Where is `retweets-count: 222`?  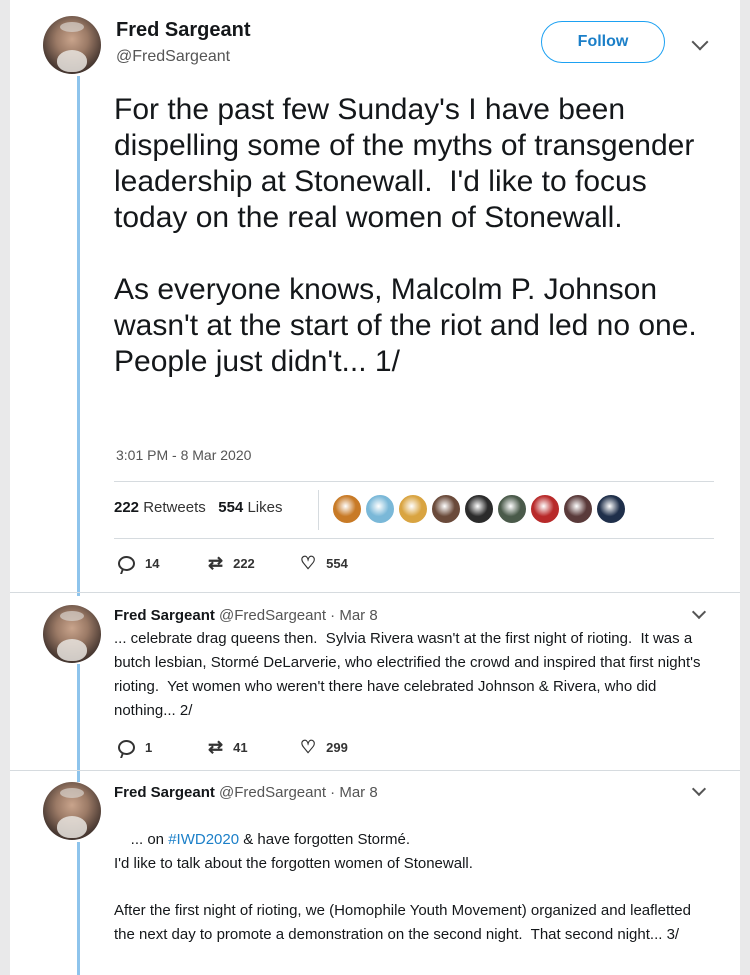
retweets-count: 222 is located at coordinates (127, 507).